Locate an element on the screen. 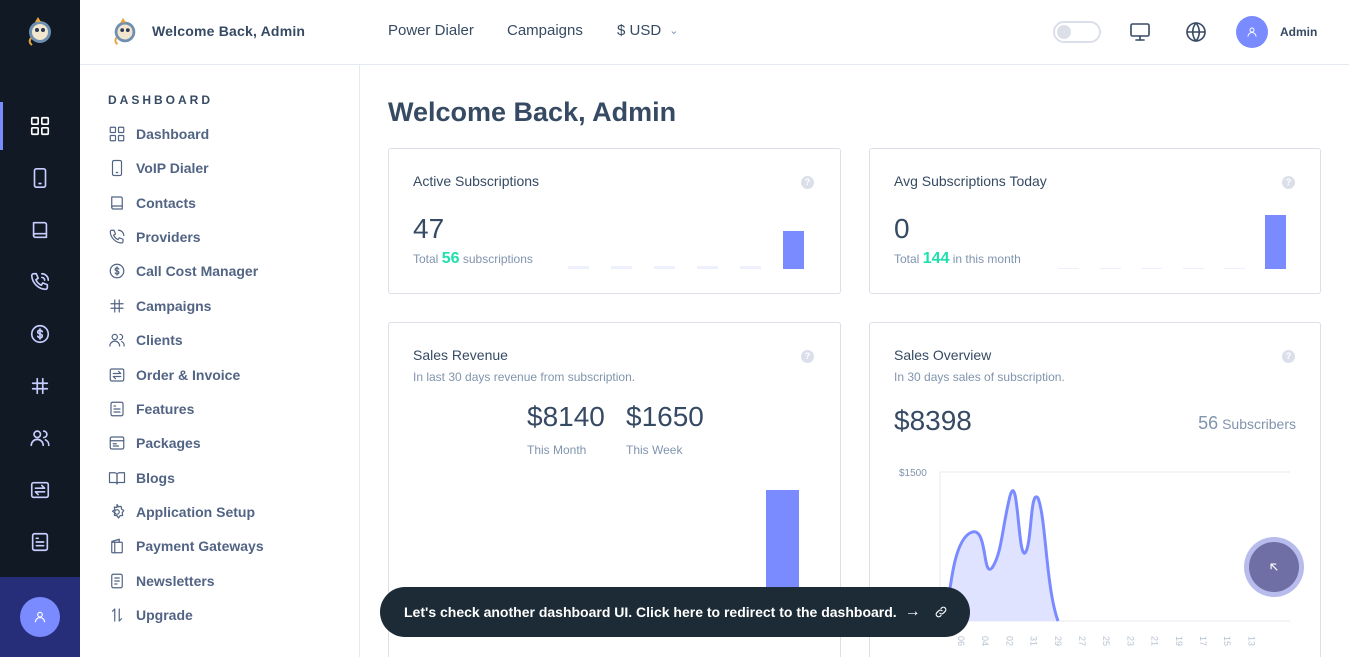  sidebar-item-dashboard: Dashboard is located at coordinates (158, 134).